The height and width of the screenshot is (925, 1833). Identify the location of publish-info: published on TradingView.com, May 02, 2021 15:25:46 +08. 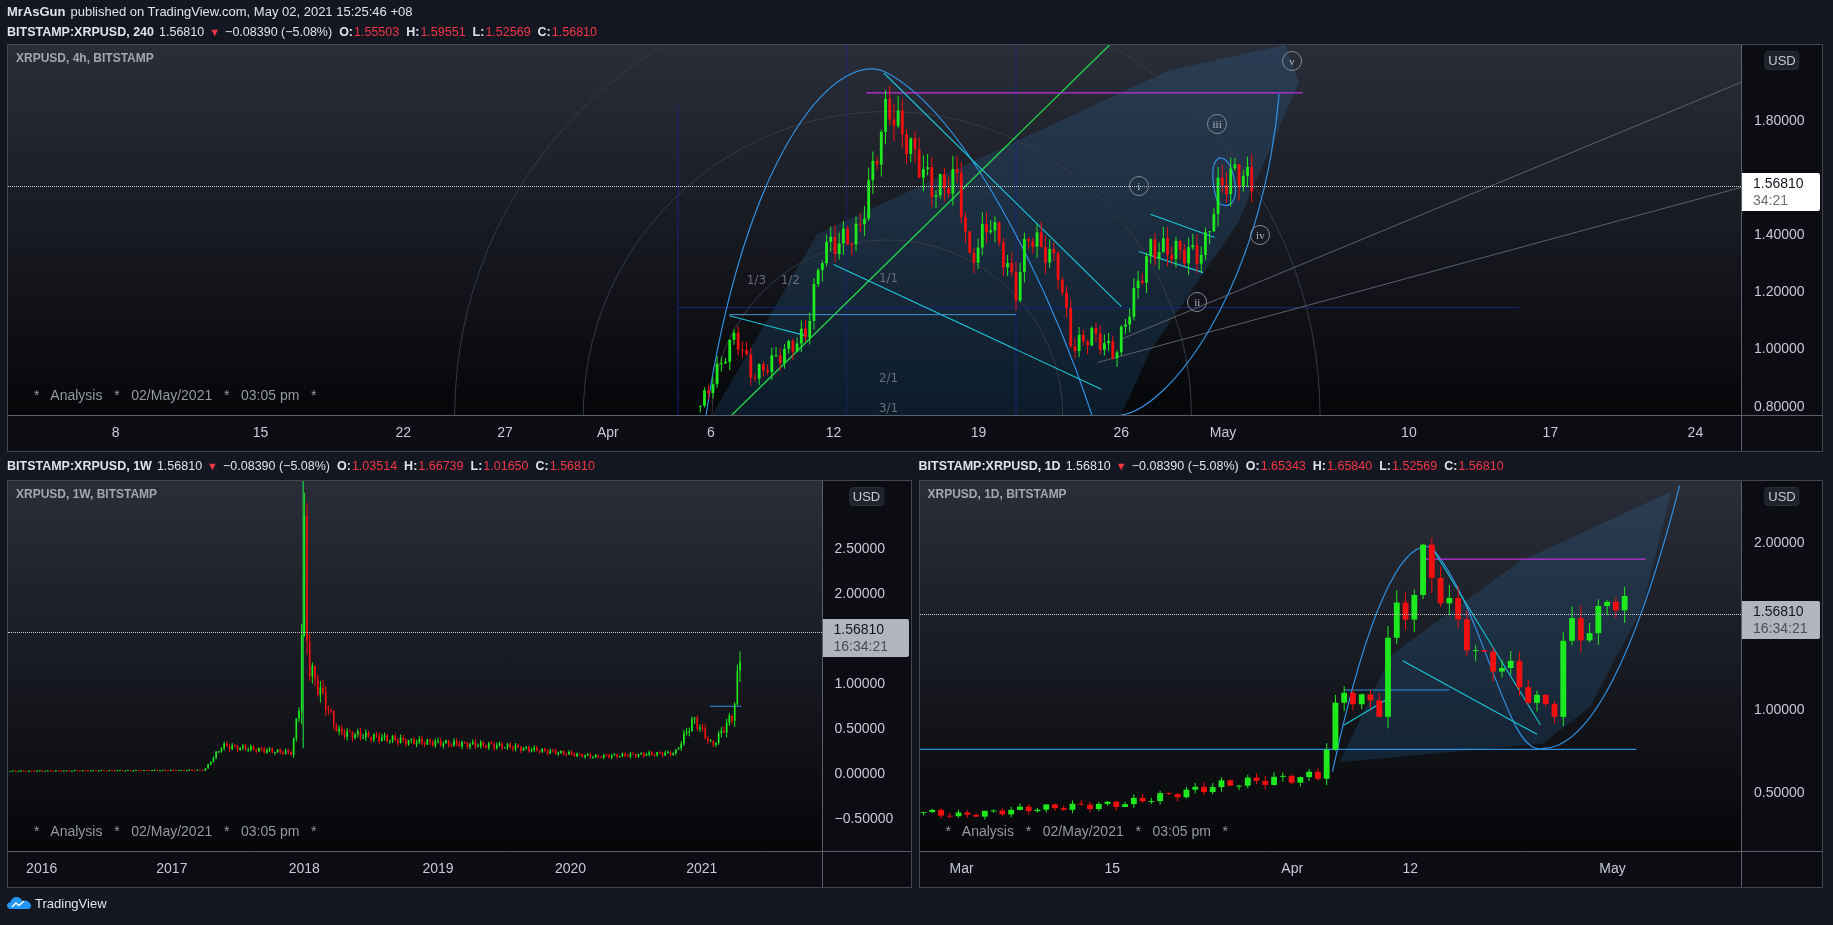
(241, 11).